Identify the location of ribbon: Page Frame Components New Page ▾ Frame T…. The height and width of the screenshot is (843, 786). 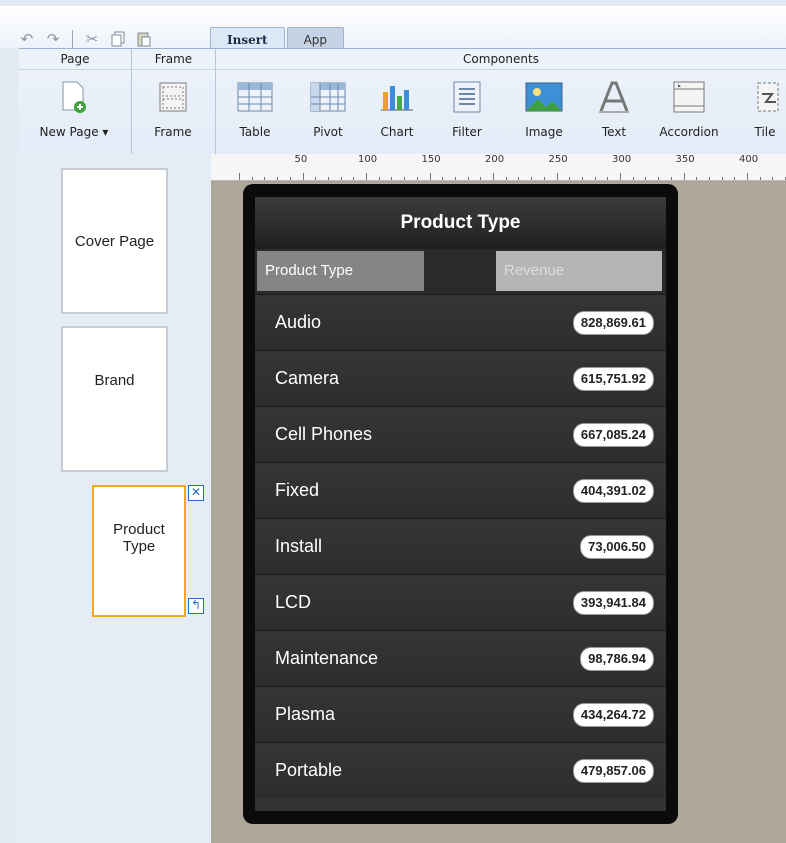
(402, 102).